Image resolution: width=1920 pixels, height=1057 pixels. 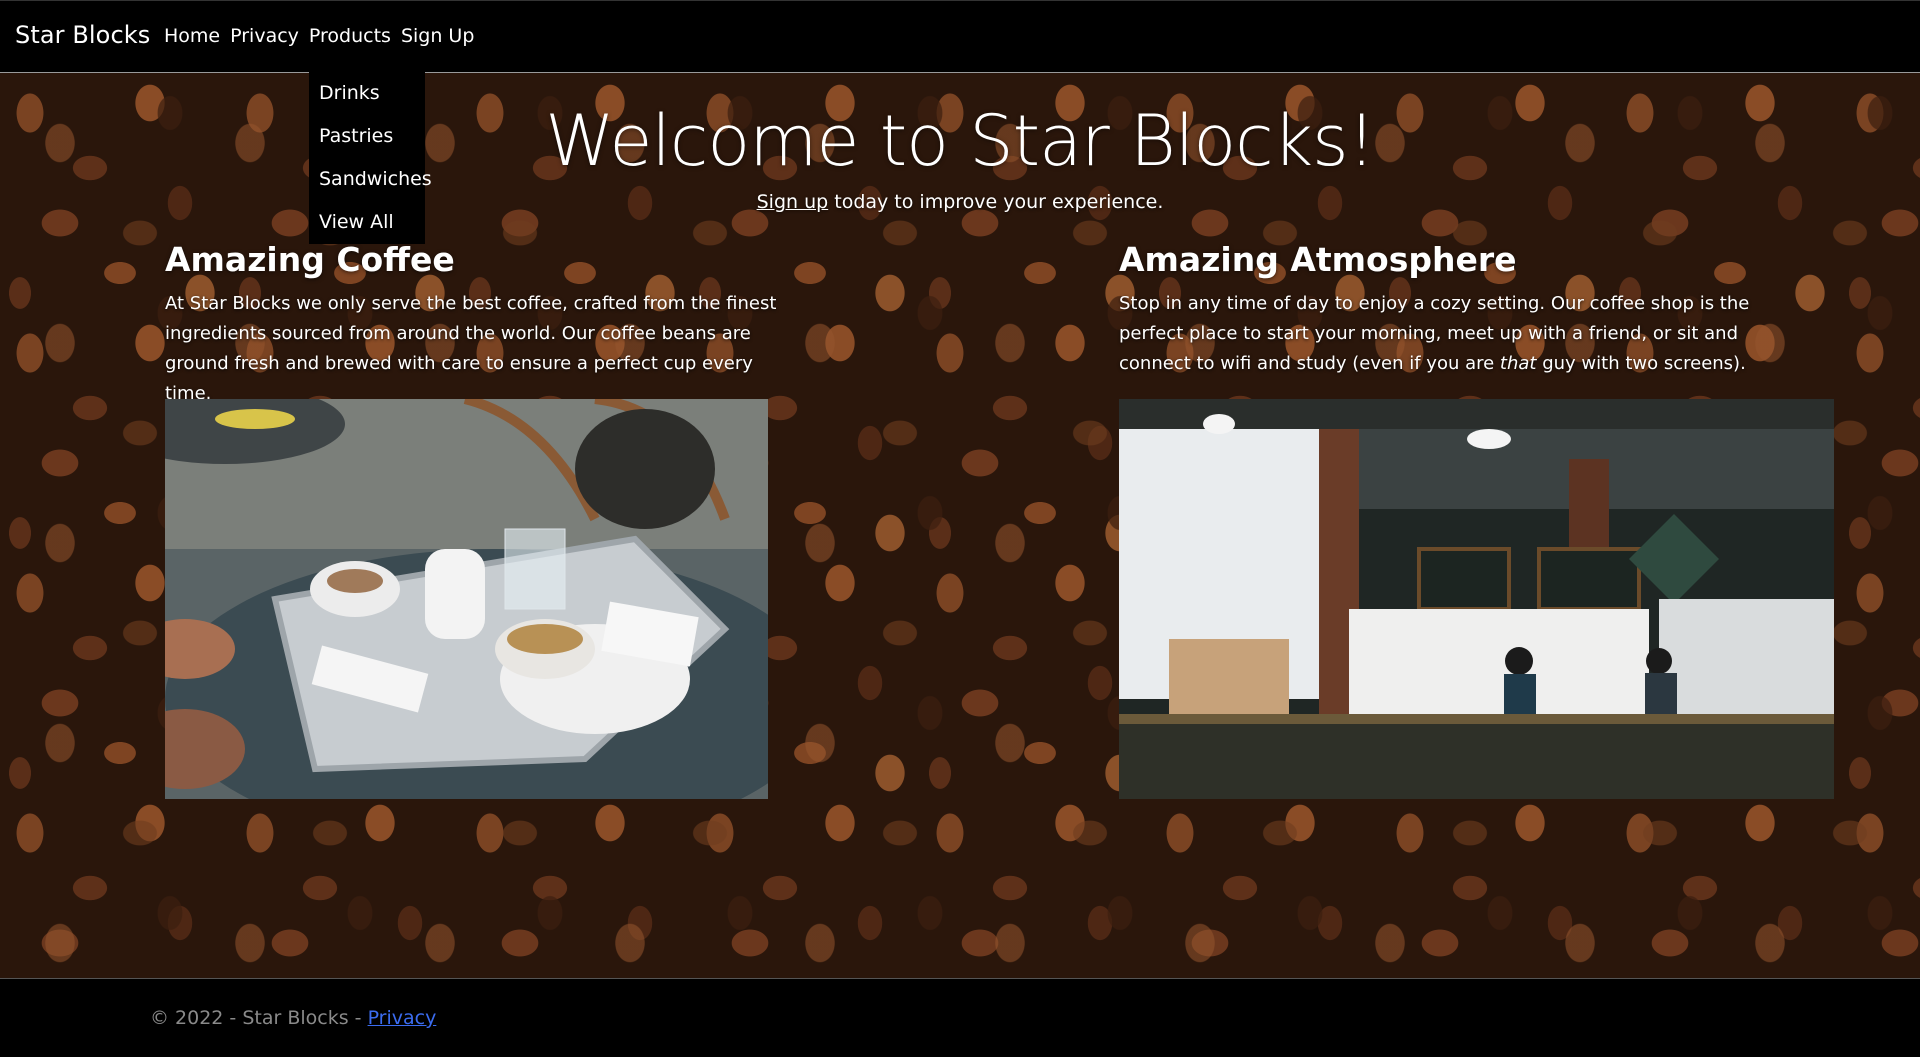 What do you see at coordinates (437, 36) in the screenshot?
I see `nav-sign-up: Sign Up` at bounding box center [437, 36].